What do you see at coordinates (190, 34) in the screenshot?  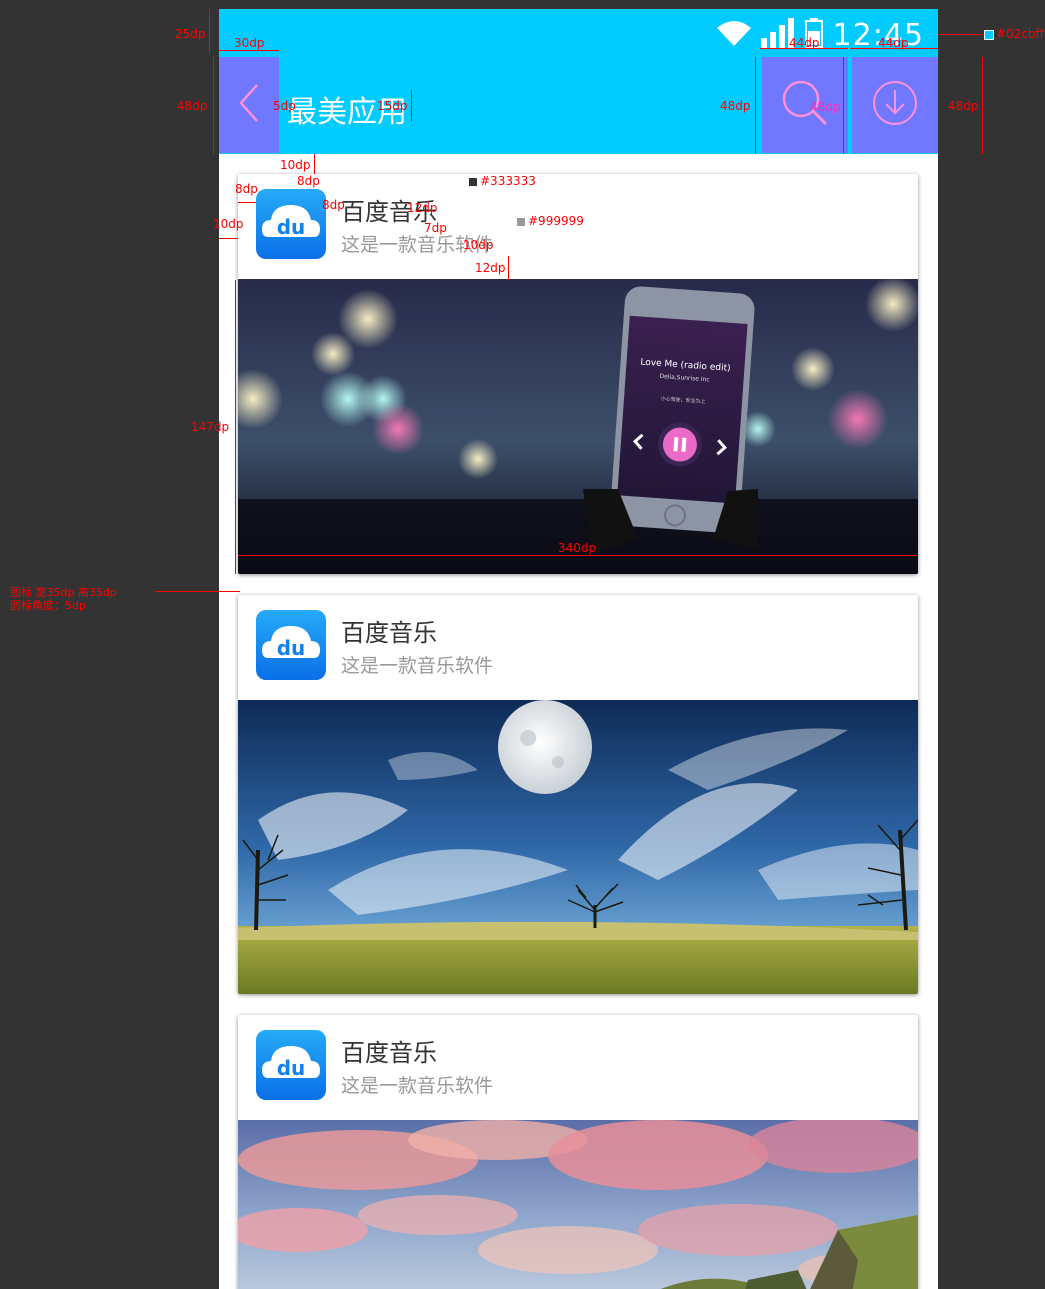 I see `annotation-label: 25dp` at bounding box center [190, 34].